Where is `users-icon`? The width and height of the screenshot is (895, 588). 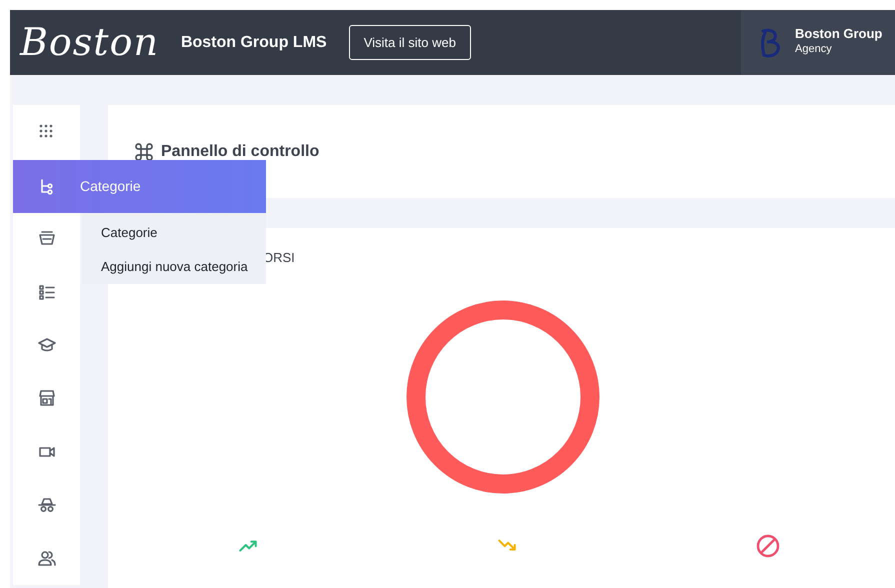
users-icon is located at coordinates (47, 558).